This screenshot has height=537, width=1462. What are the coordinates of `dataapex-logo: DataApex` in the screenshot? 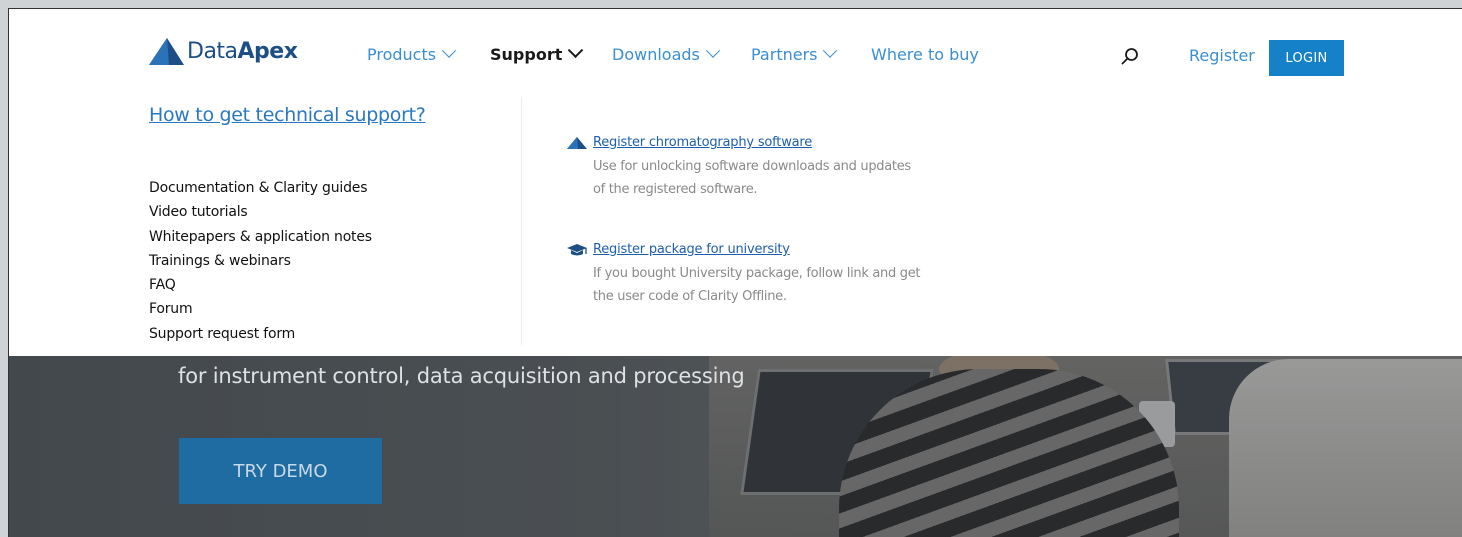 It's located at (222, 51).